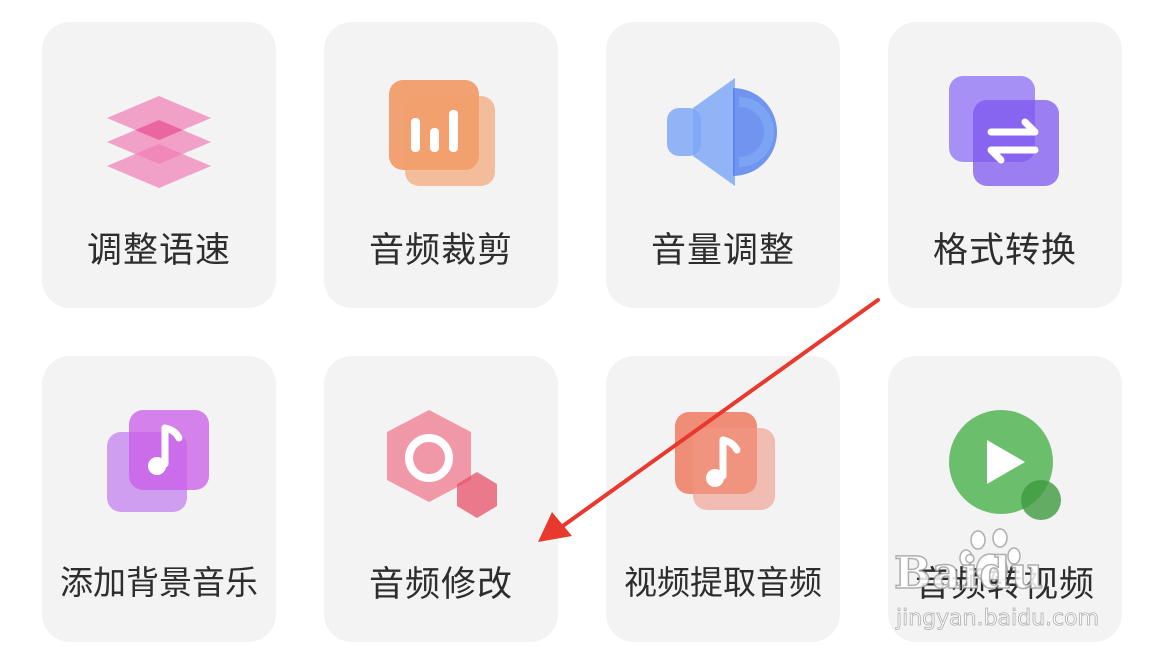 This screenshot has width=1166, height=658. I want to click on tool-tile-extract-audio: 视频提取音频, so click(723, 499).